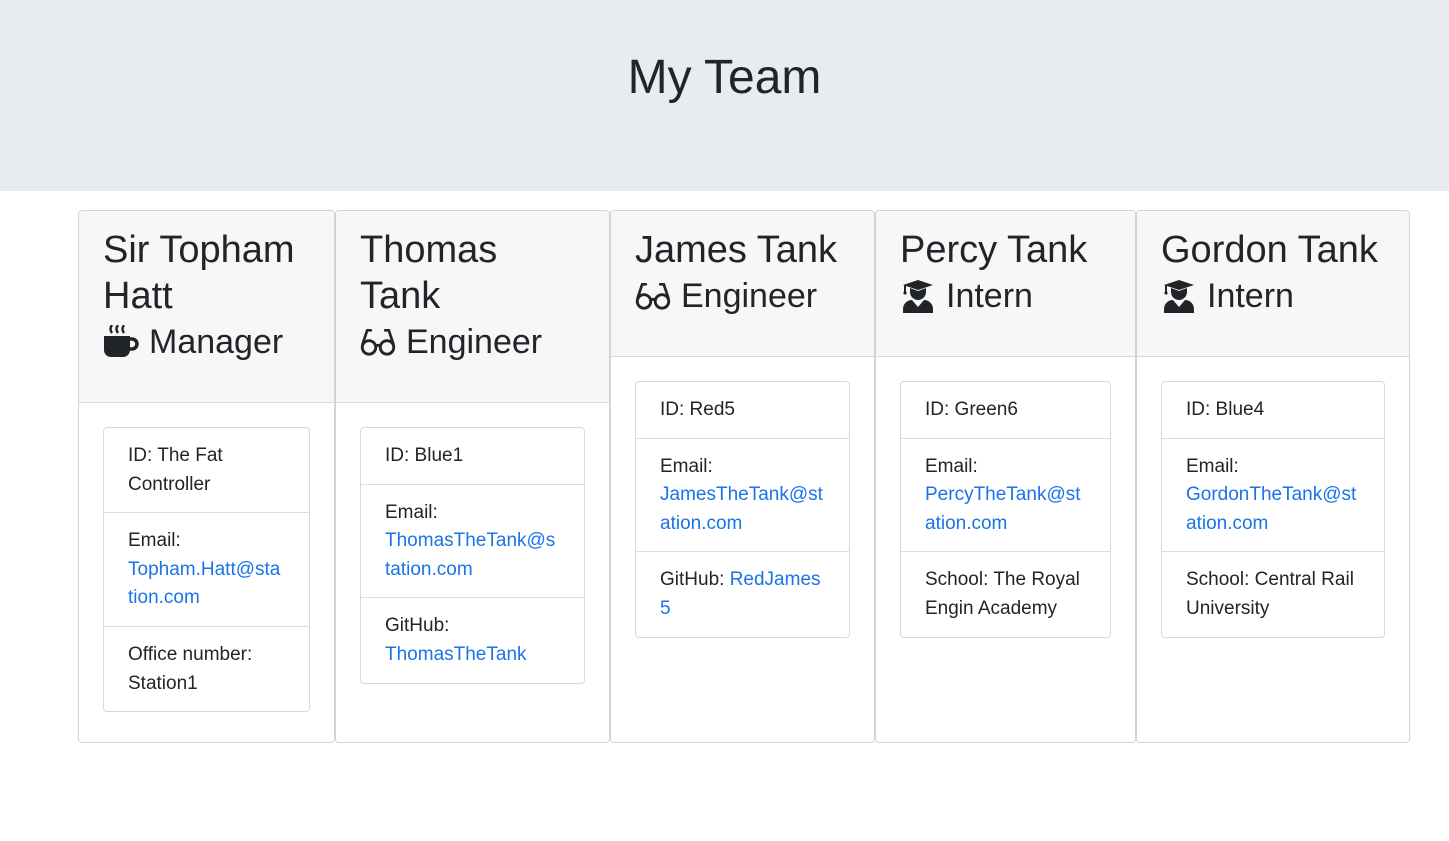 The height and width of the screenshot is (841, 1449). I want to click on employee-email: Email: ThomasTheTank@station.com, so click(472, 540).